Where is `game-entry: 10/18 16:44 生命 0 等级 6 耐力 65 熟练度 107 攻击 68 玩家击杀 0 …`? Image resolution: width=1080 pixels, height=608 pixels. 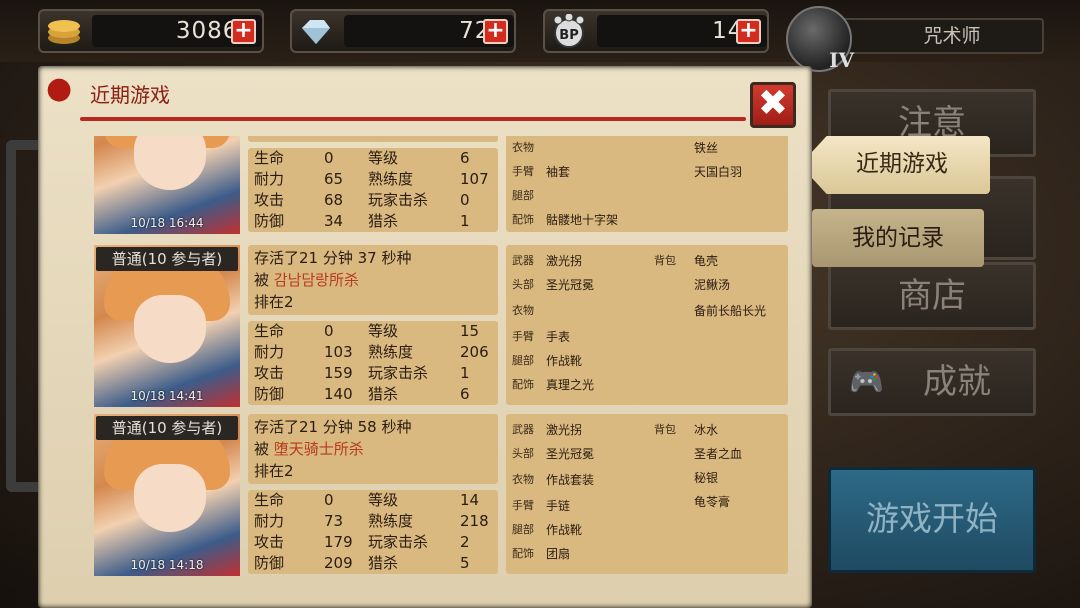
game-entry: 10/18 16:44 生命 0 等级 6 耐力 65 熟练度 107 攻击 68 玩家击杀 0 … is located at coordinates (444, 185).